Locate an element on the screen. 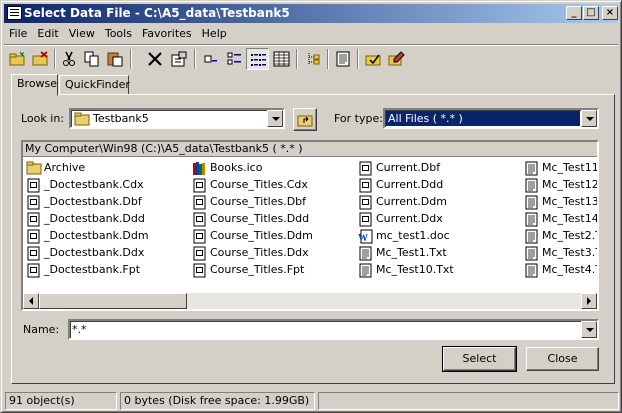 This screenshot has height=413, width=622. delete-button is located at coordinates (155, 59).